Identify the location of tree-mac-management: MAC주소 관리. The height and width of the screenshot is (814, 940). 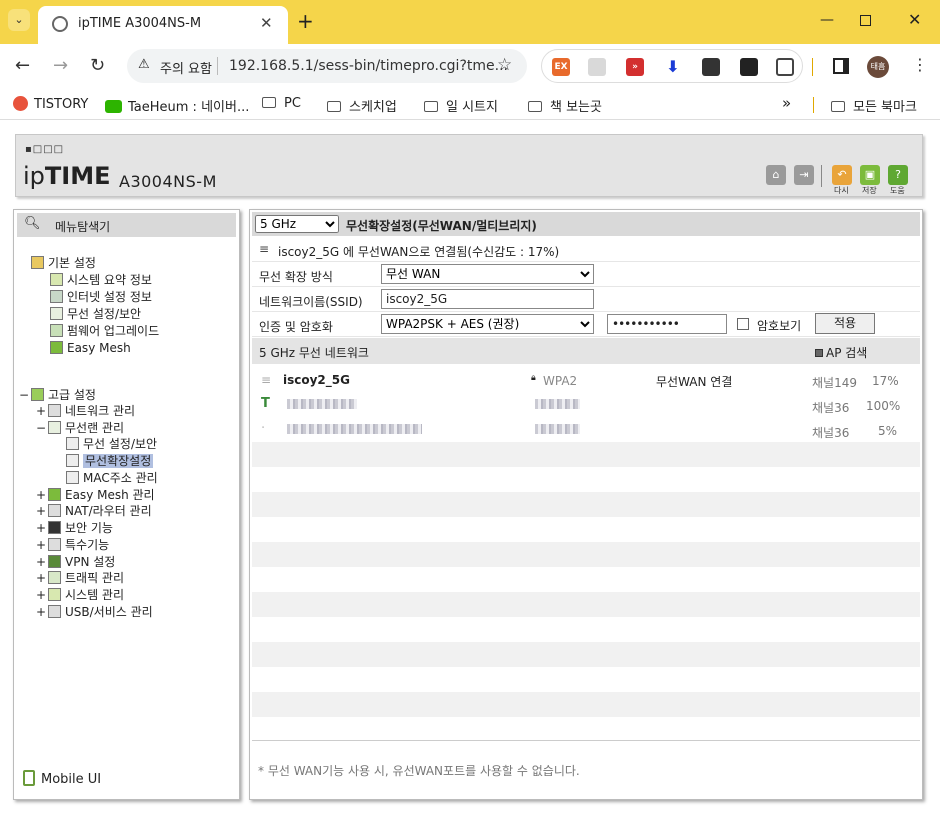
(112, 478).